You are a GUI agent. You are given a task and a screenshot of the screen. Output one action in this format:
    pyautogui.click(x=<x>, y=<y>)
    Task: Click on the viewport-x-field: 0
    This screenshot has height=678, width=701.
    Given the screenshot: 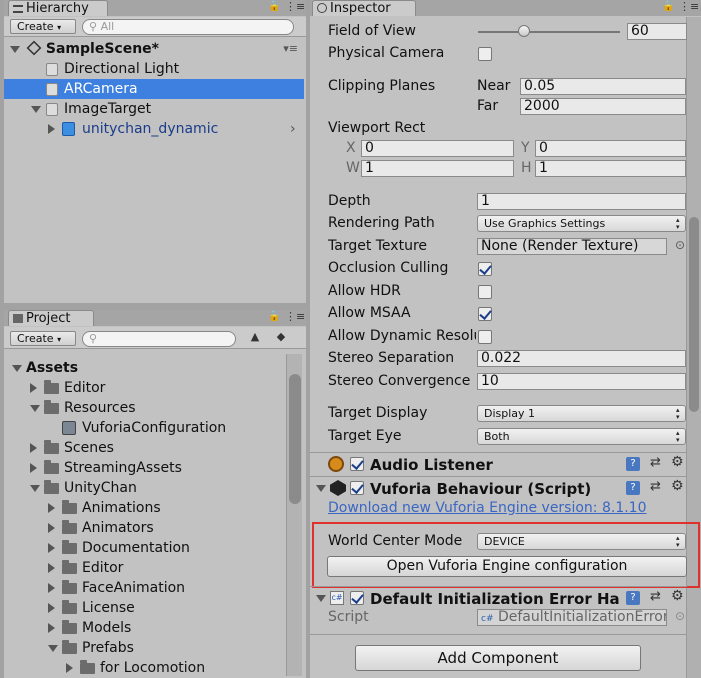 What is the action you would take?
    pyautogui.click(x=437, y=148)
    